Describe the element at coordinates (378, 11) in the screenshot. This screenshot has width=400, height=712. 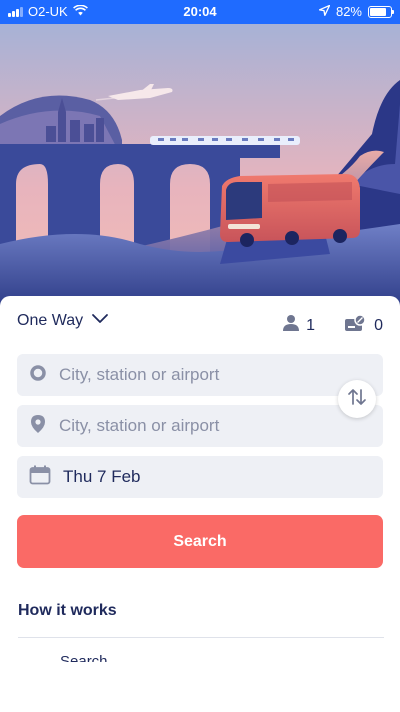
I see `battery-fill` at that location.